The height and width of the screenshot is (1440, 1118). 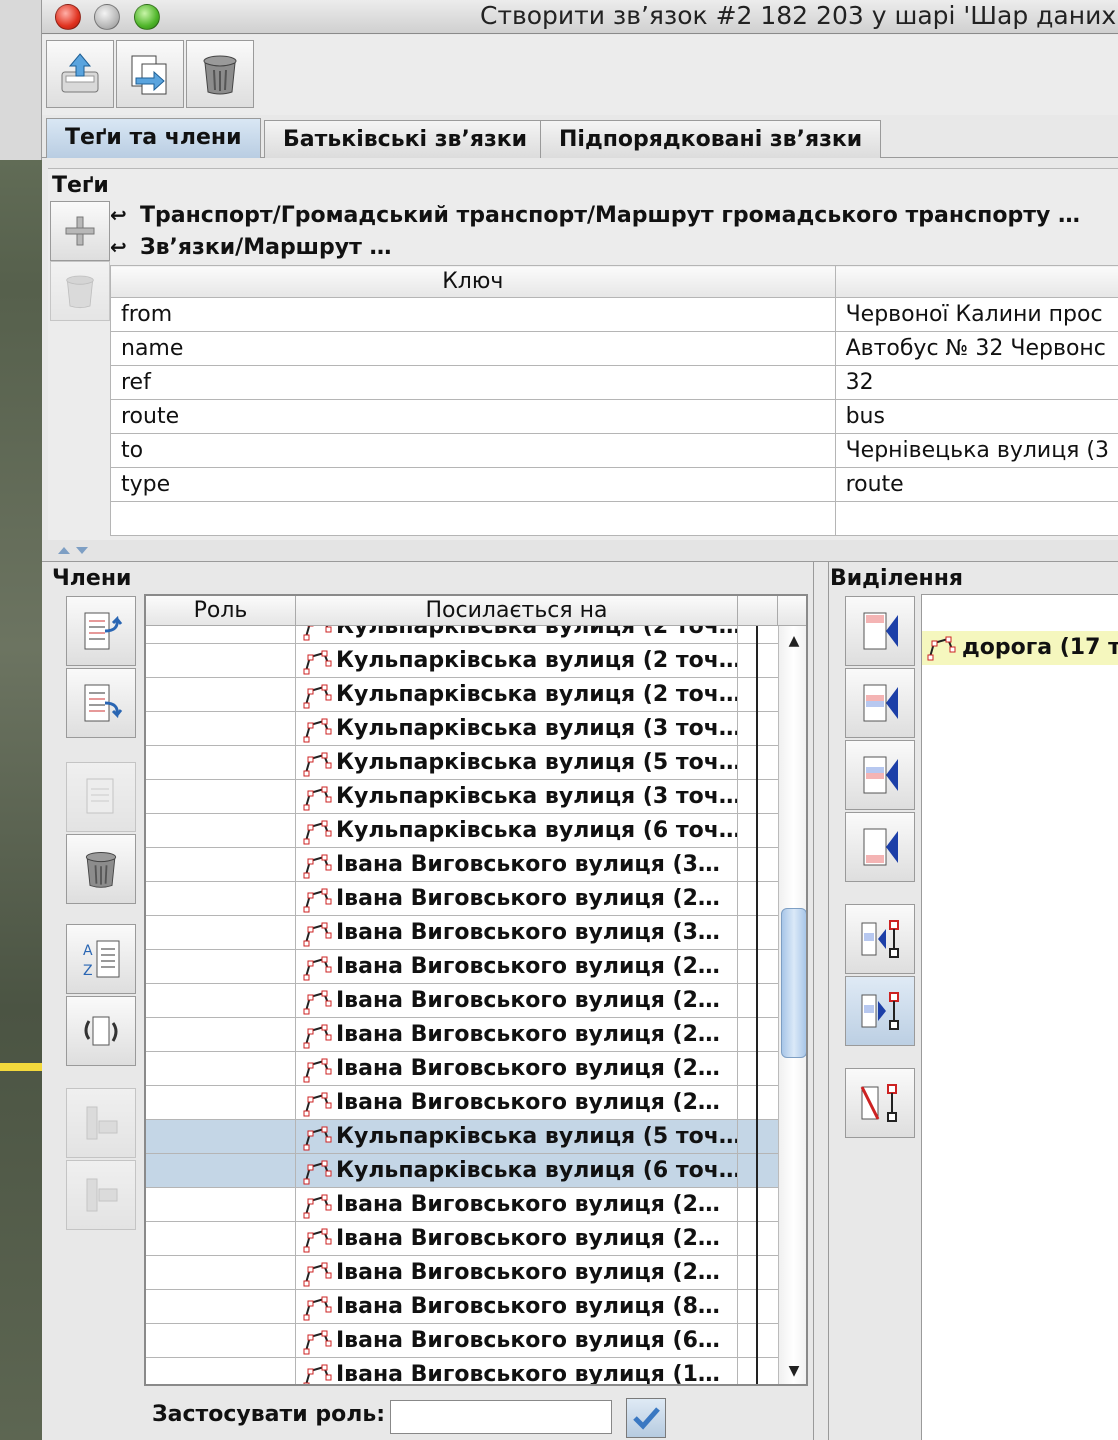 What do you see at coordinates (473, 450) in the screenshot?
I see `tag-key: to` at bounding box center [473, 450].